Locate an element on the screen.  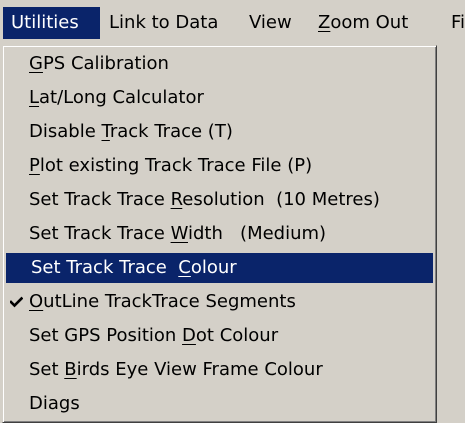
menu-item-plot-track-trace-file: Plot existing Track Trace File (P) is located at coordinates (219, 166).